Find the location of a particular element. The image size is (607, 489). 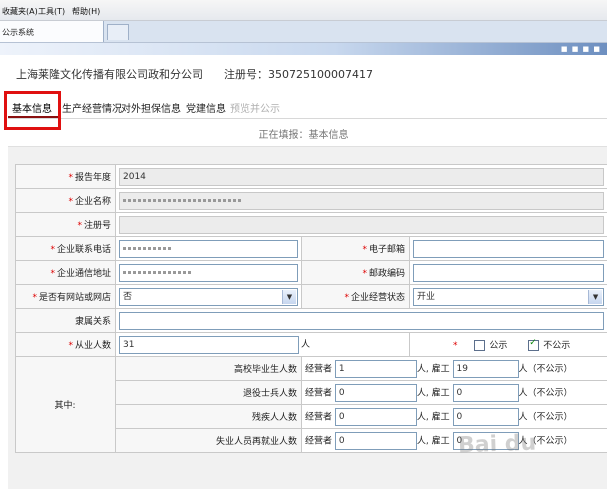

report-year-label: *报告年度 is located at coordinates (66, 177).